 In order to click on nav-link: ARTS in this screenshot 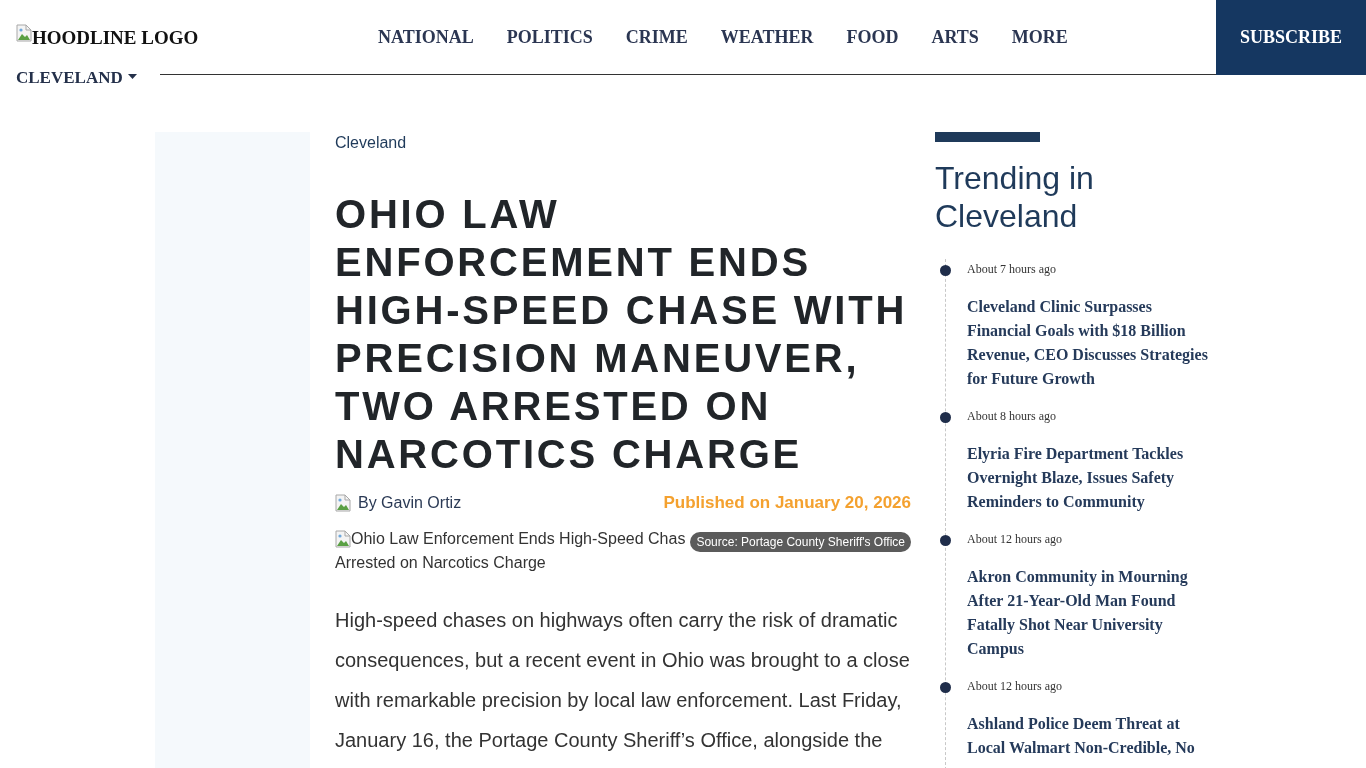, I will do `click(955, 37)`.